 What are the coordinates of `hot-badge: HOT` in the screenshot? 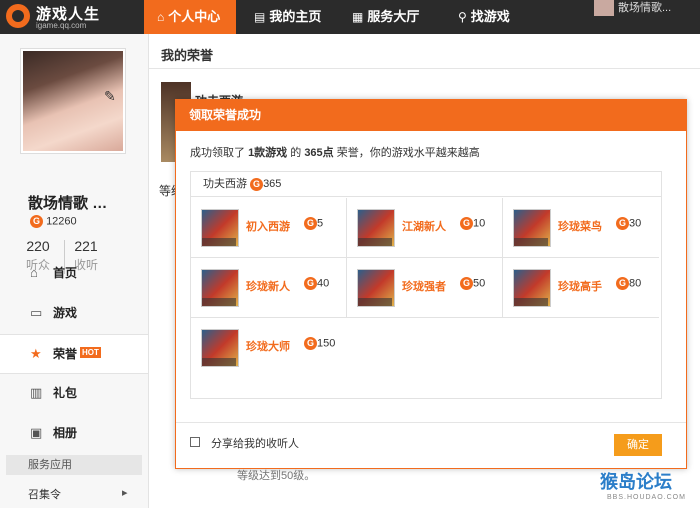 It's located at (90, 352).